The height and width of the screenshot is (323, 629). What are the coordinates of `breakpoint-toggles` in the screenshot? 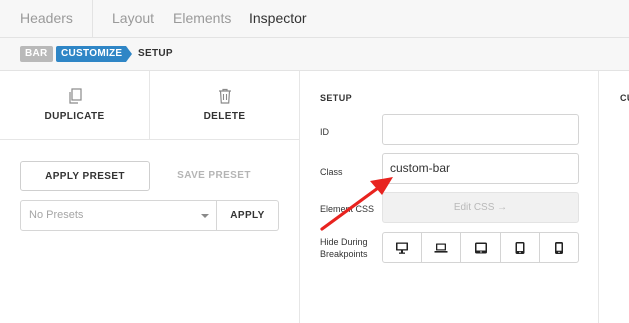 It's located at (480, 247).